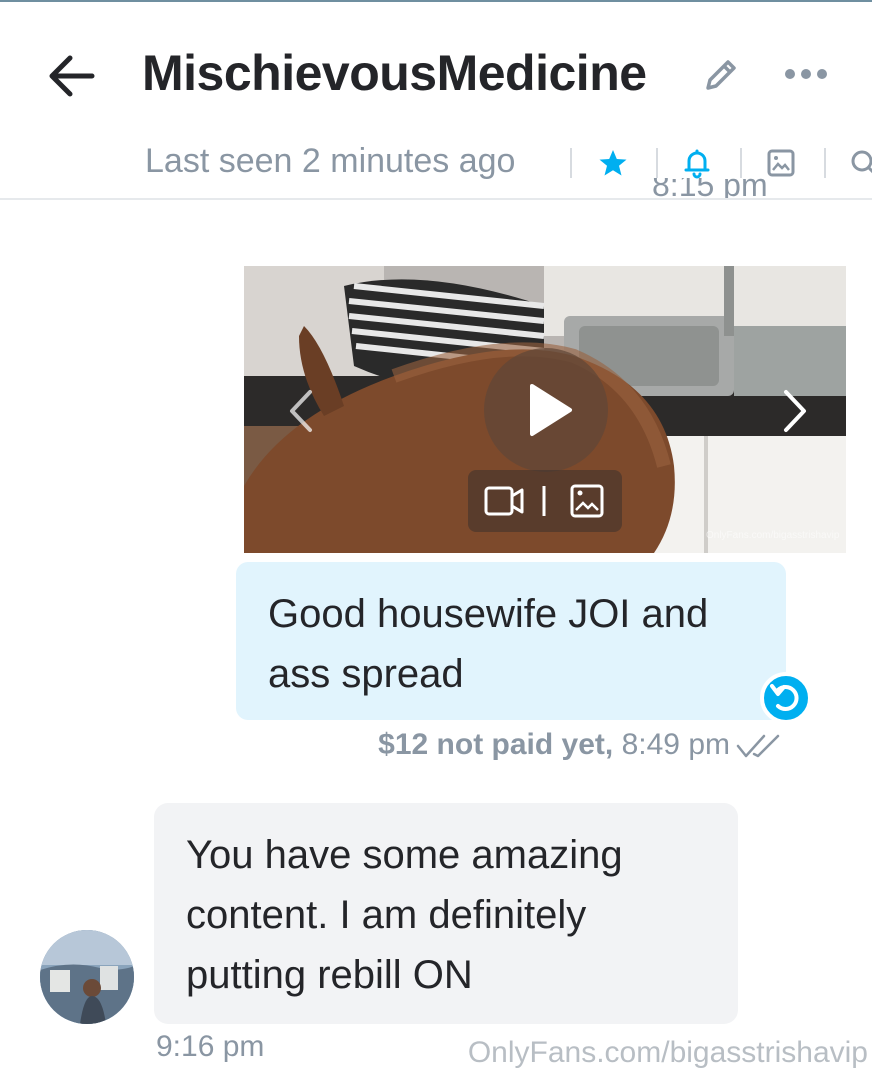 This screenshot has height=1080, width=872. I want to click on media-type-indicator, so click(545, 501).